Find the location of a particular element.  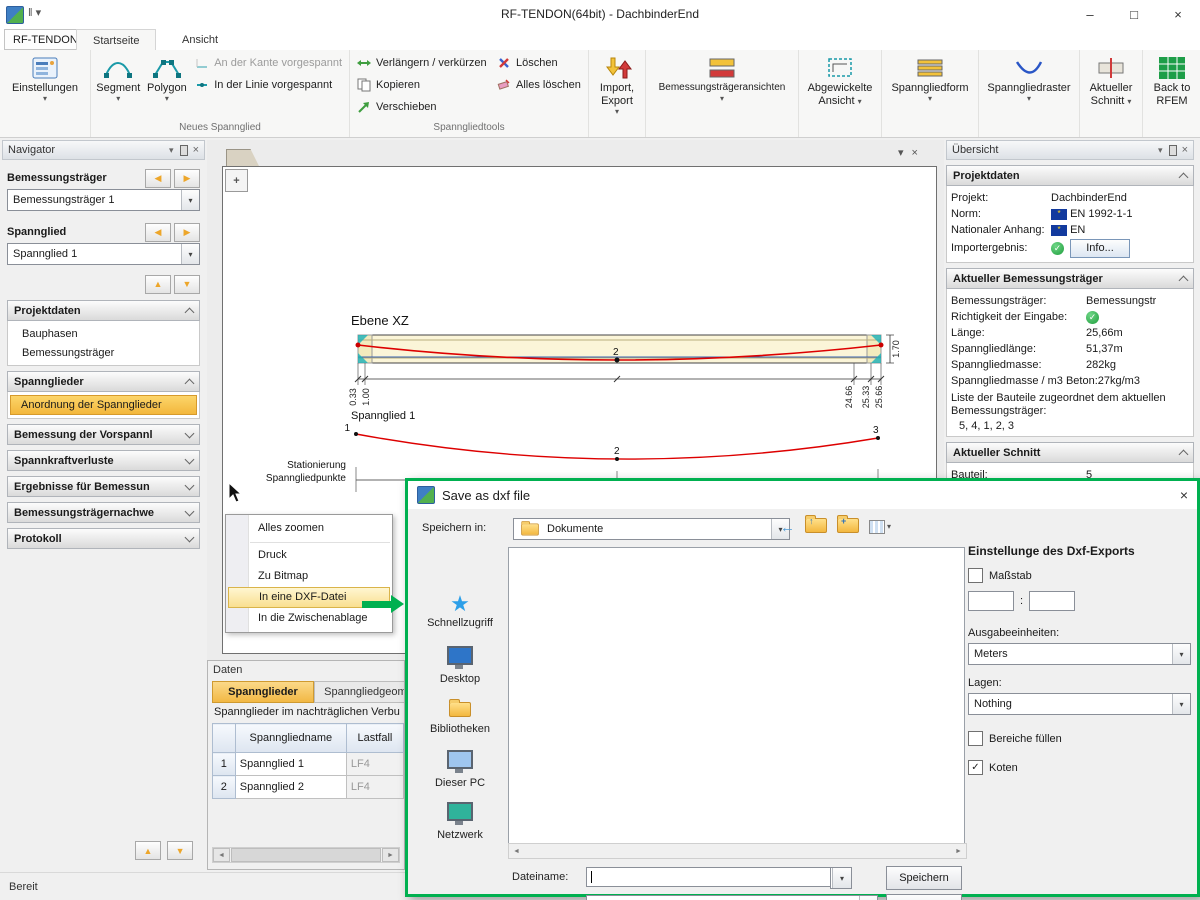

nav-item-bemessungstraeger: Bemessungsträger is located at coordinates (103, 352).